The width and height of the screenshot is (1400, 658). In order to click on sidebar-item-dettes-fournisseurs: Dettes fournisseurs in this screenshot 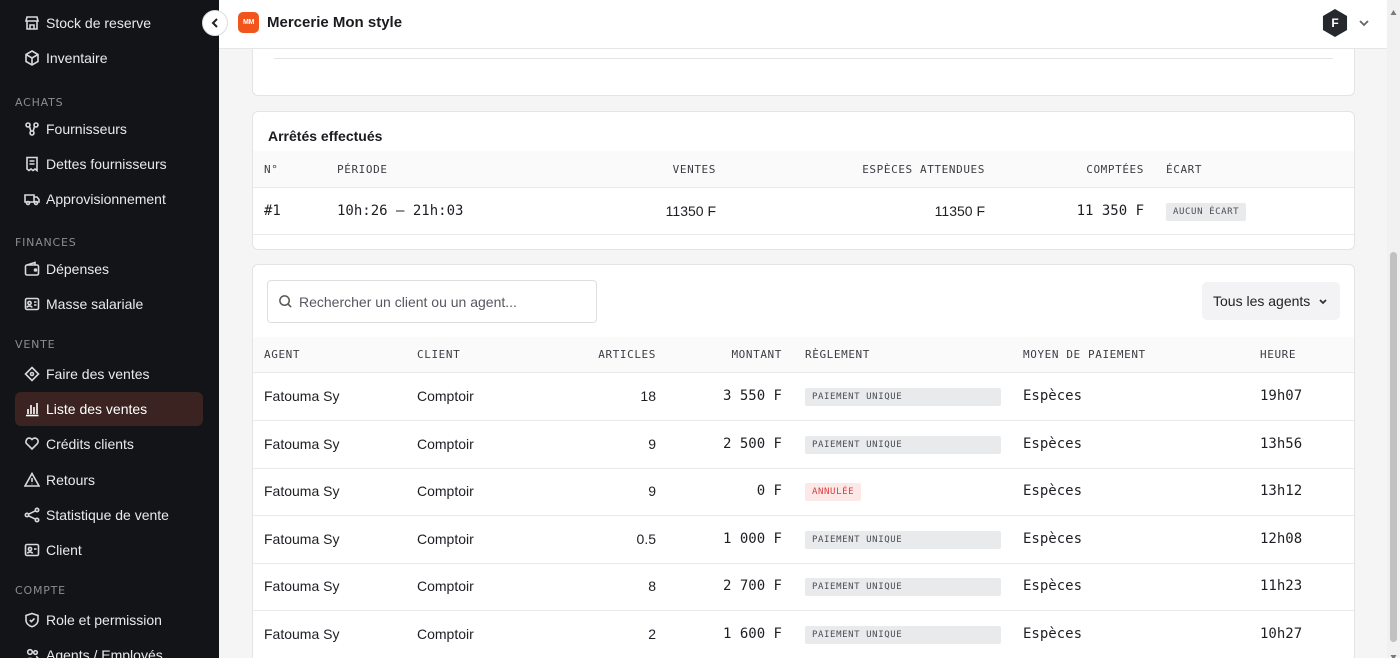, I will do `click(109, 164)`.